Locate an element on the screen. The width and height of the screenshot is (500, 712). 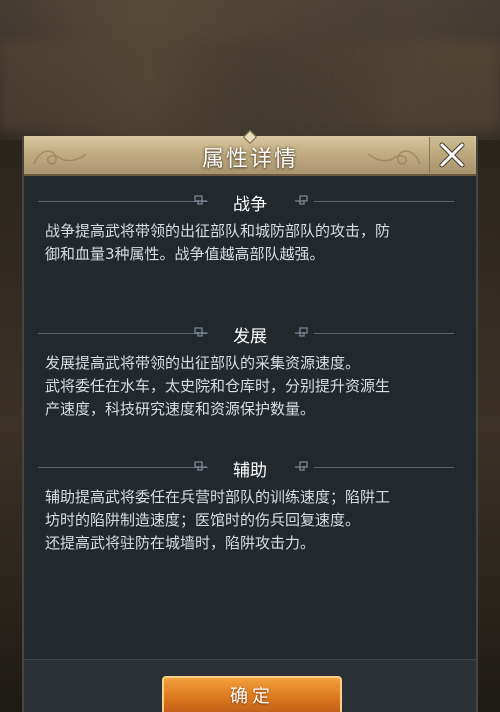
confirm-button: 确定 is located at coordinates (252, 694).